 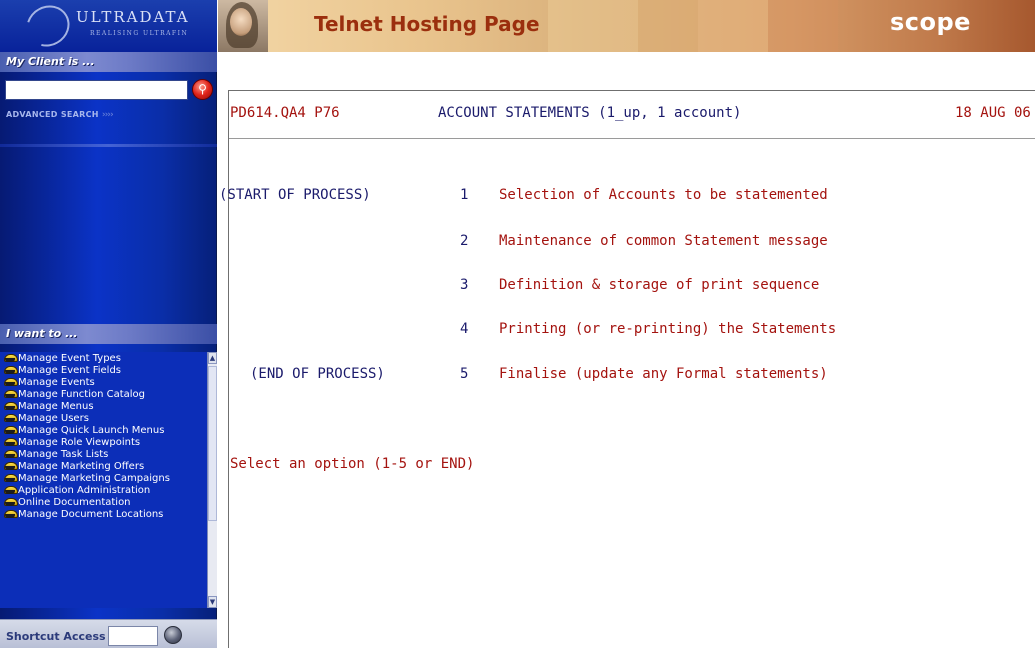 I want to click on menu-item-manage-menus: Manage Menus, so click(x=103, y=406).